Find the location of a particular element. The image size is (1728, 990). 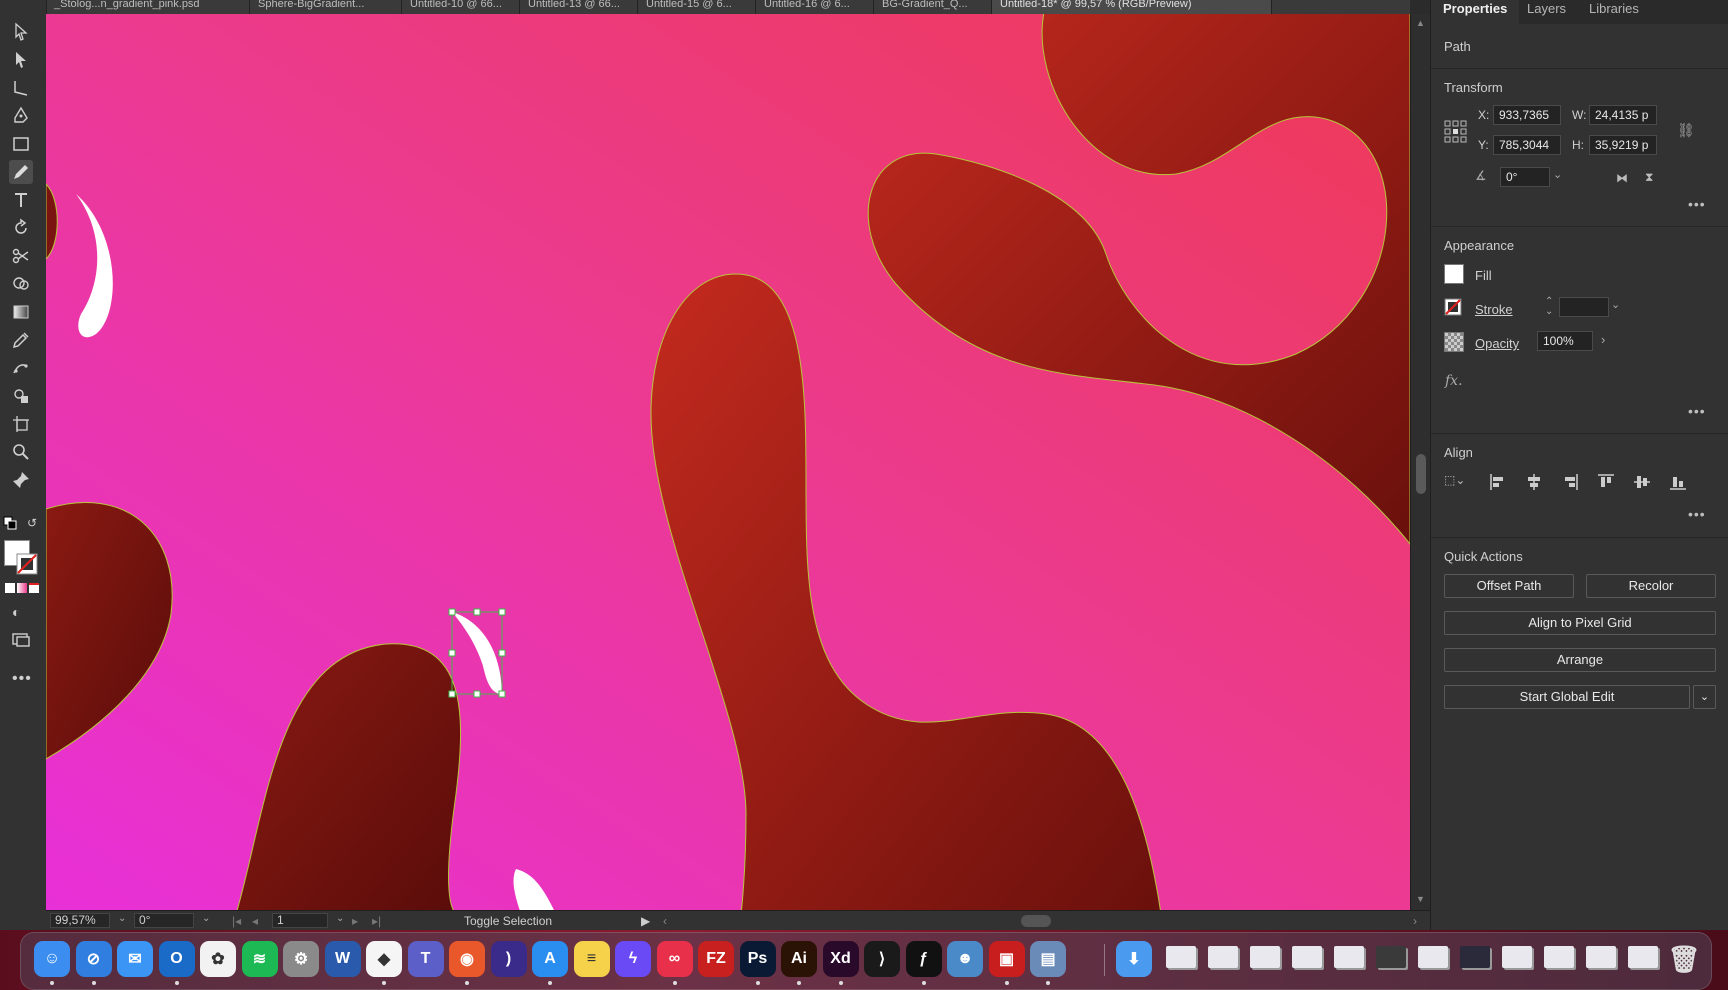

status-menu-arrow-icon: ▶ is located at coordinates (645, 921).